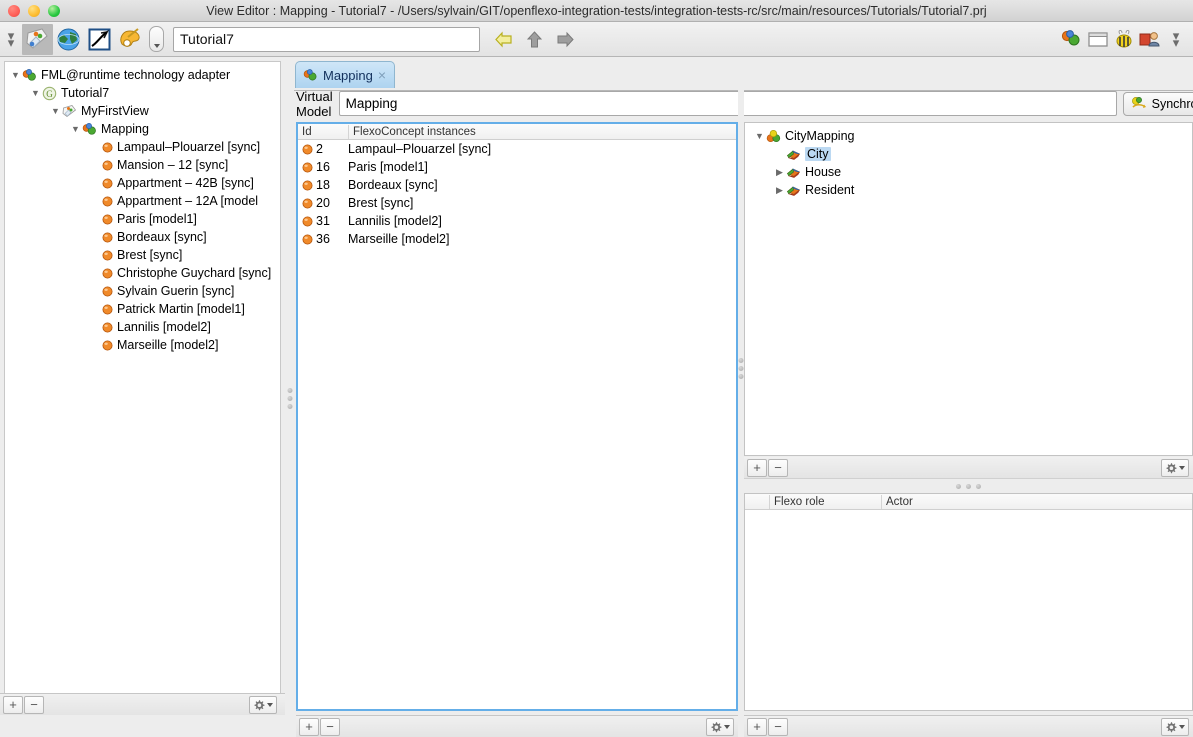 The height and width of the screenshot is (737, 1193). I want to click on left-tree-item: Brest [sync], so click(142, 255).